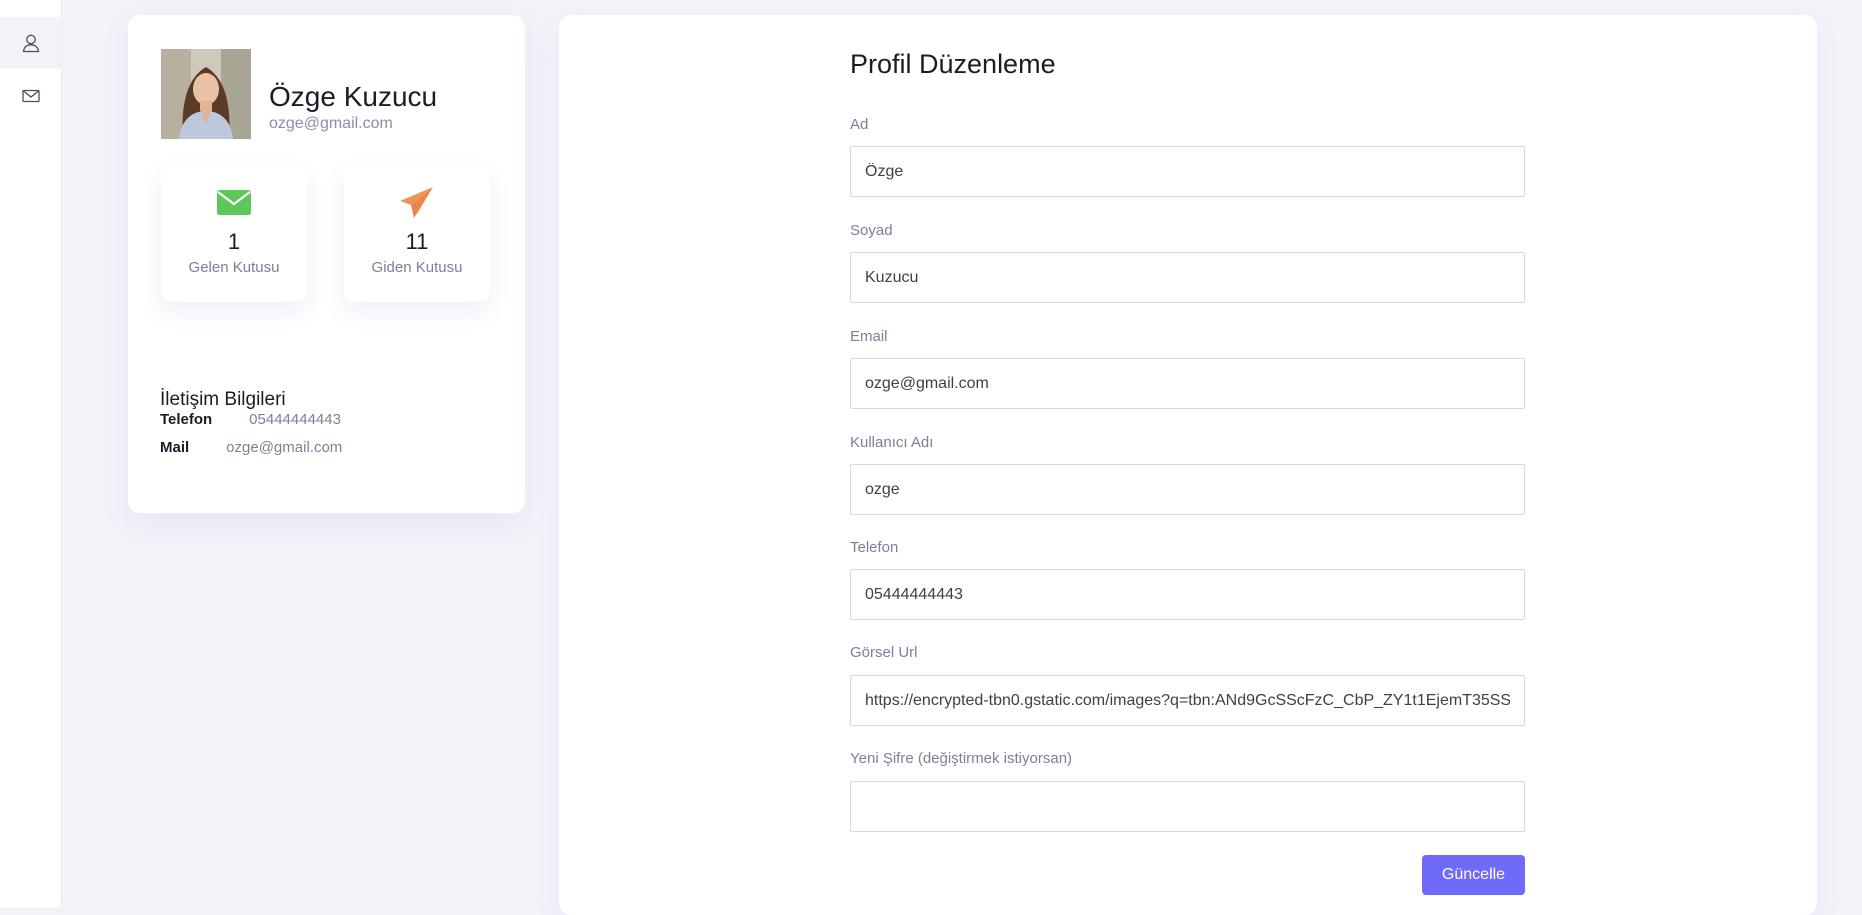 Image resolution: width=1862 pixels, height=915 pixels. Describe the element at coordinates (871, 230) in the screenshot. I see `last-name-label: Soyad` at that location.